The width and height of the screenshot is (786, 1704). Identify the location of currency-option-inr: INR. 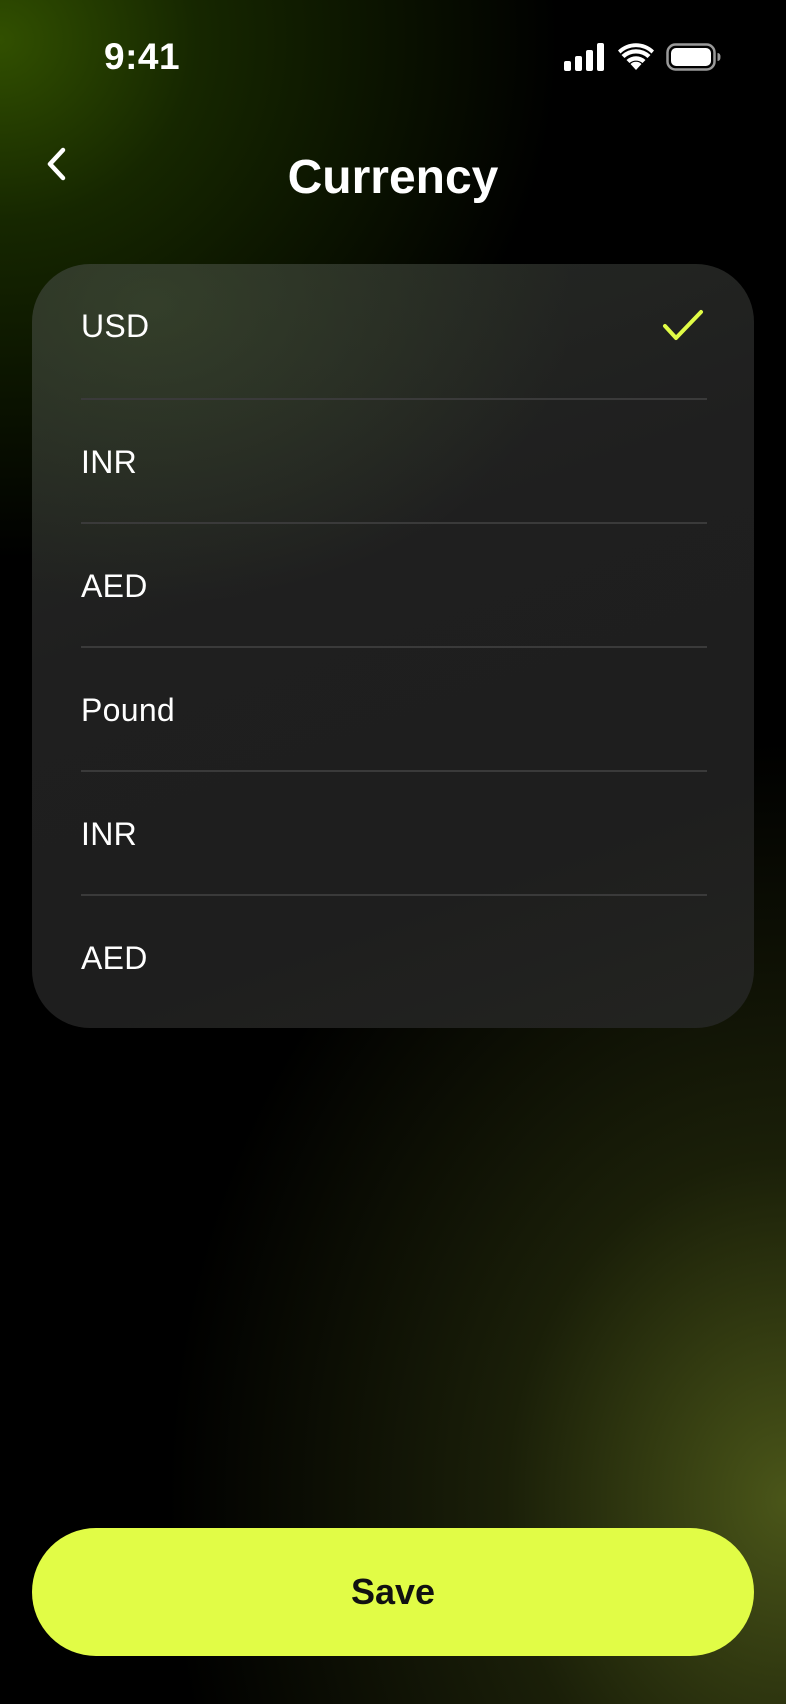
(394, 462).